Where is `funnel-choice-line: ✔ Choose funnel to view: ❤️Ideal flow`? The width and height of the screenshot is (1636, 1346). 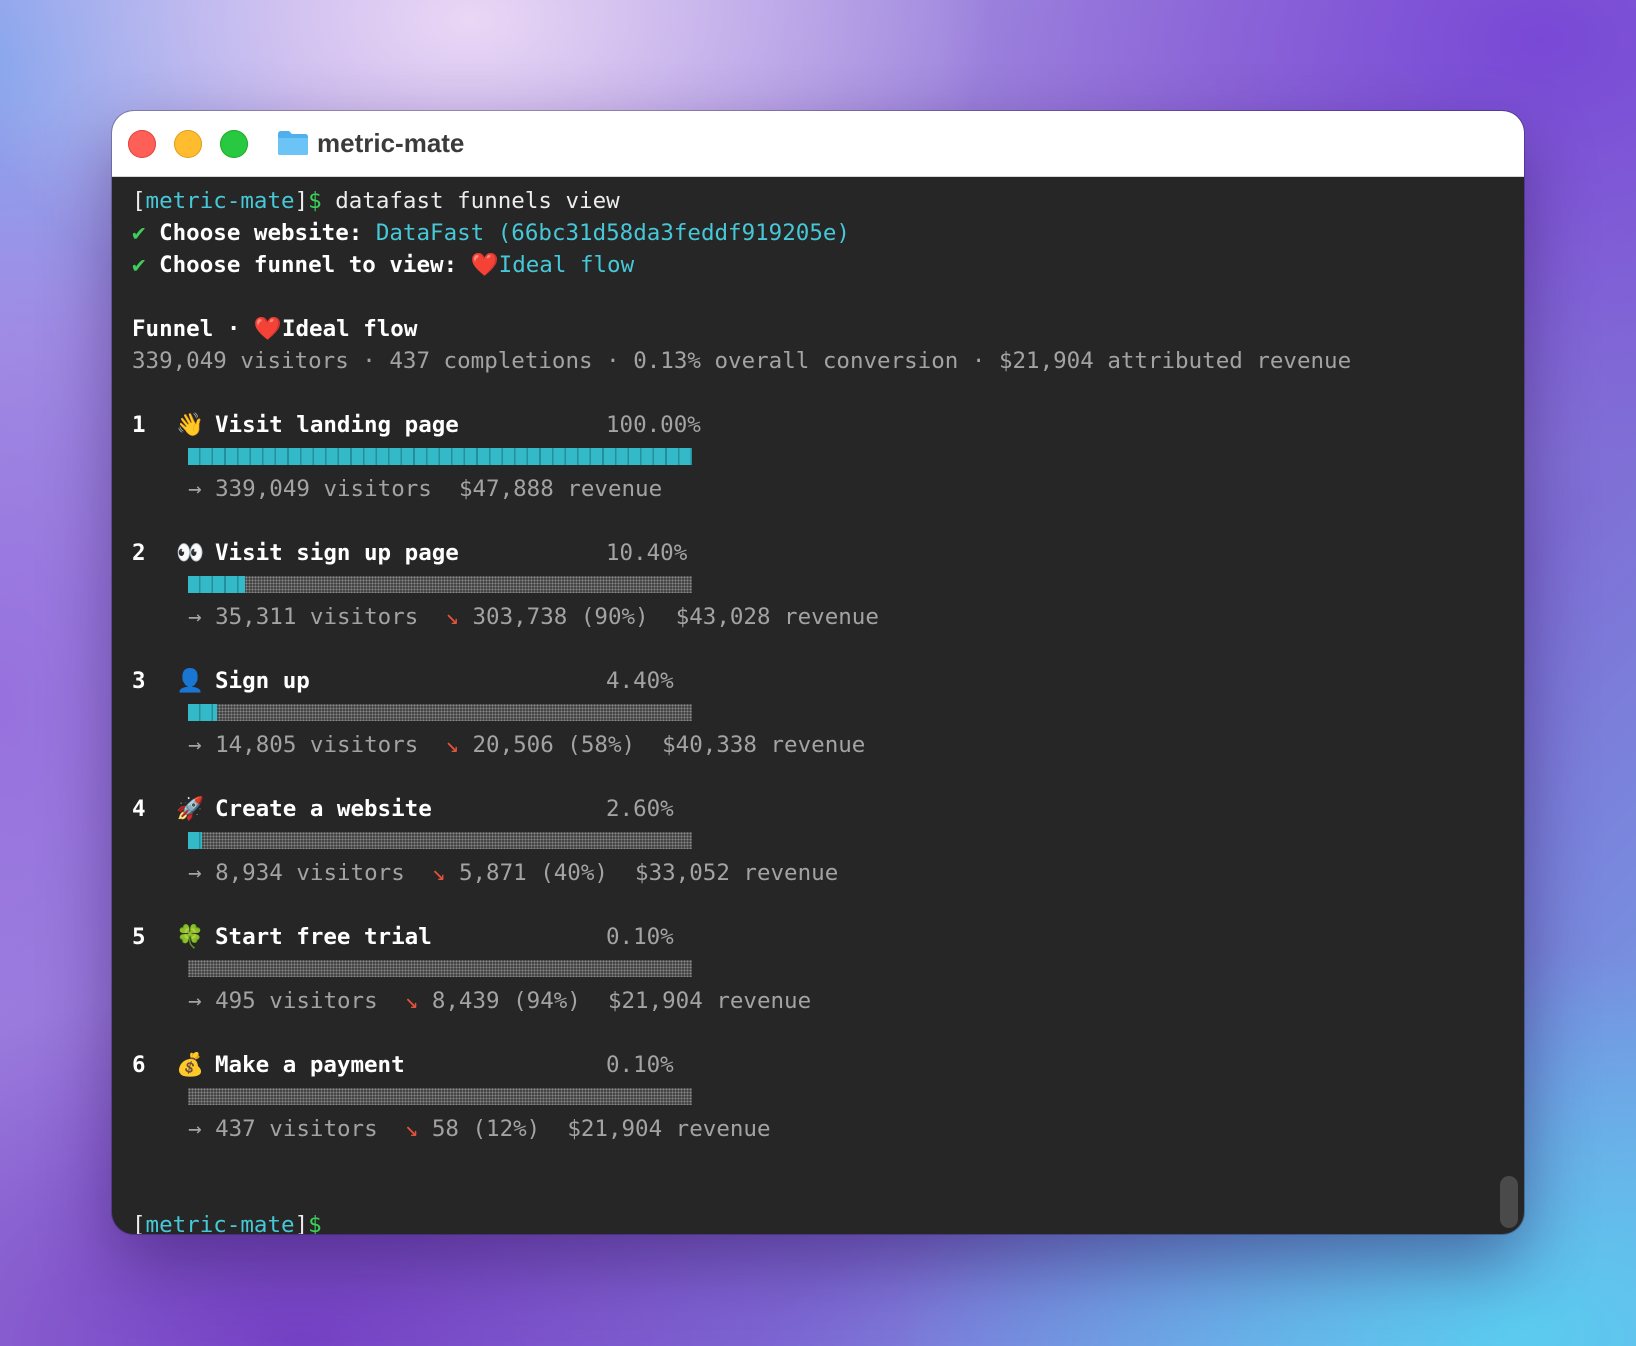
funnel-choice-line: ✔ Choose funnel to view: ❤️Ideal flow is located at coordinates (383, 265).